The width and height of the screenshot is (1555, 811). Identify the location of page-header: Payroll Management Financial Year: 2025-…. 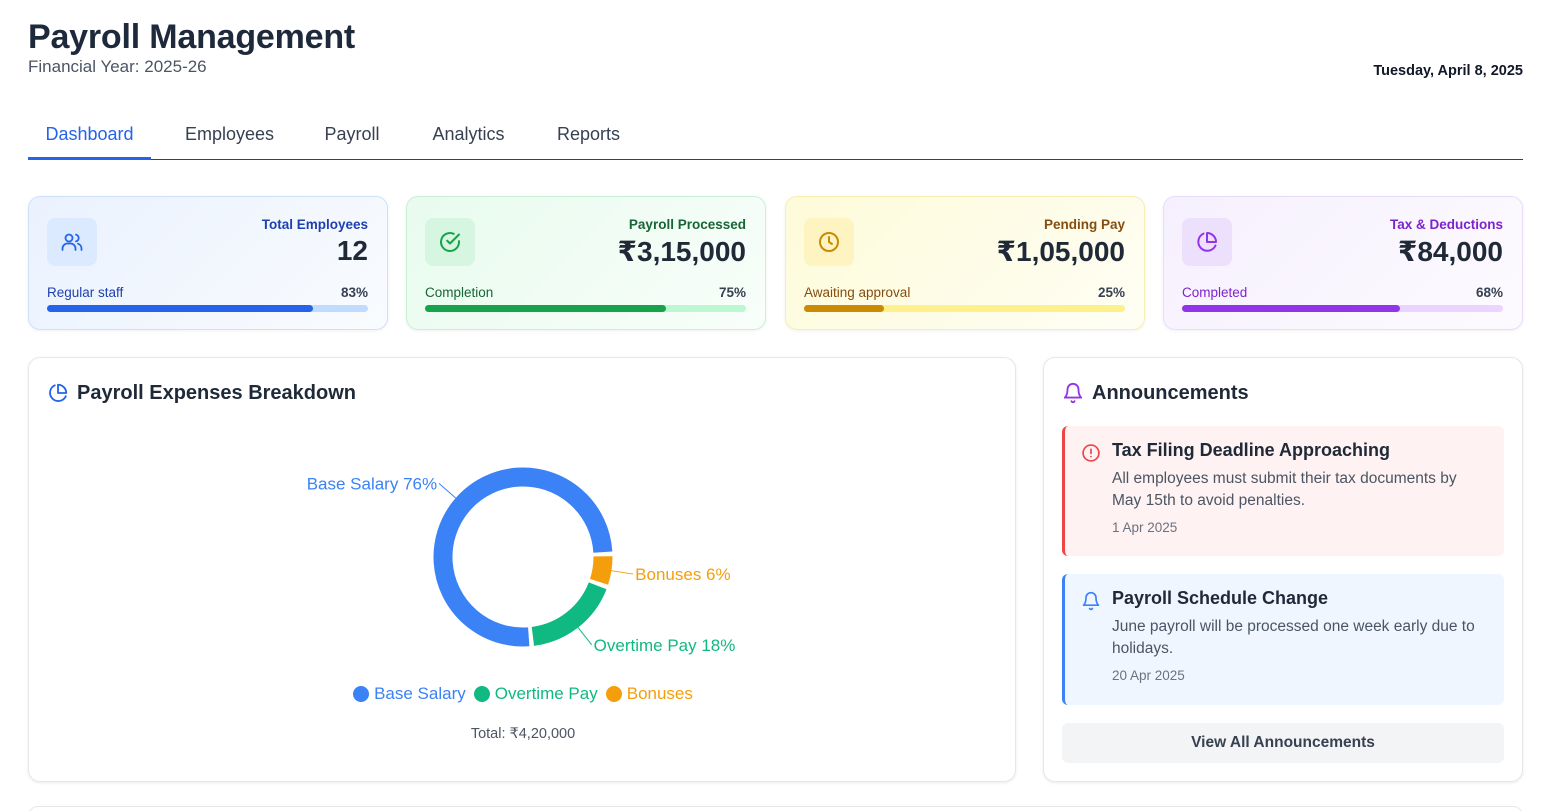
(775, 53).